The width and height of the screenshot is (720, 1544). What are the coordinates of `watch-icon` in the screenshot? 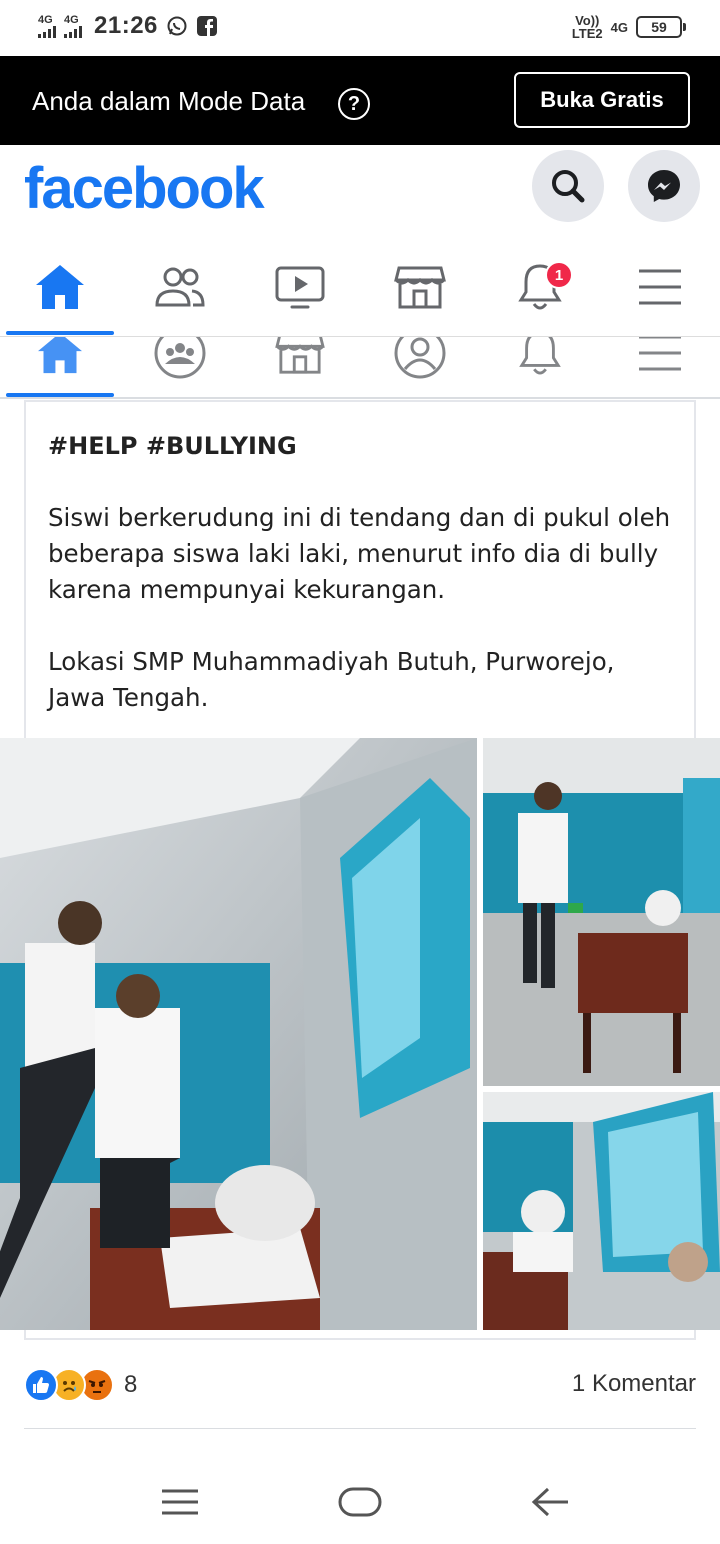 It's located at (300, 287).